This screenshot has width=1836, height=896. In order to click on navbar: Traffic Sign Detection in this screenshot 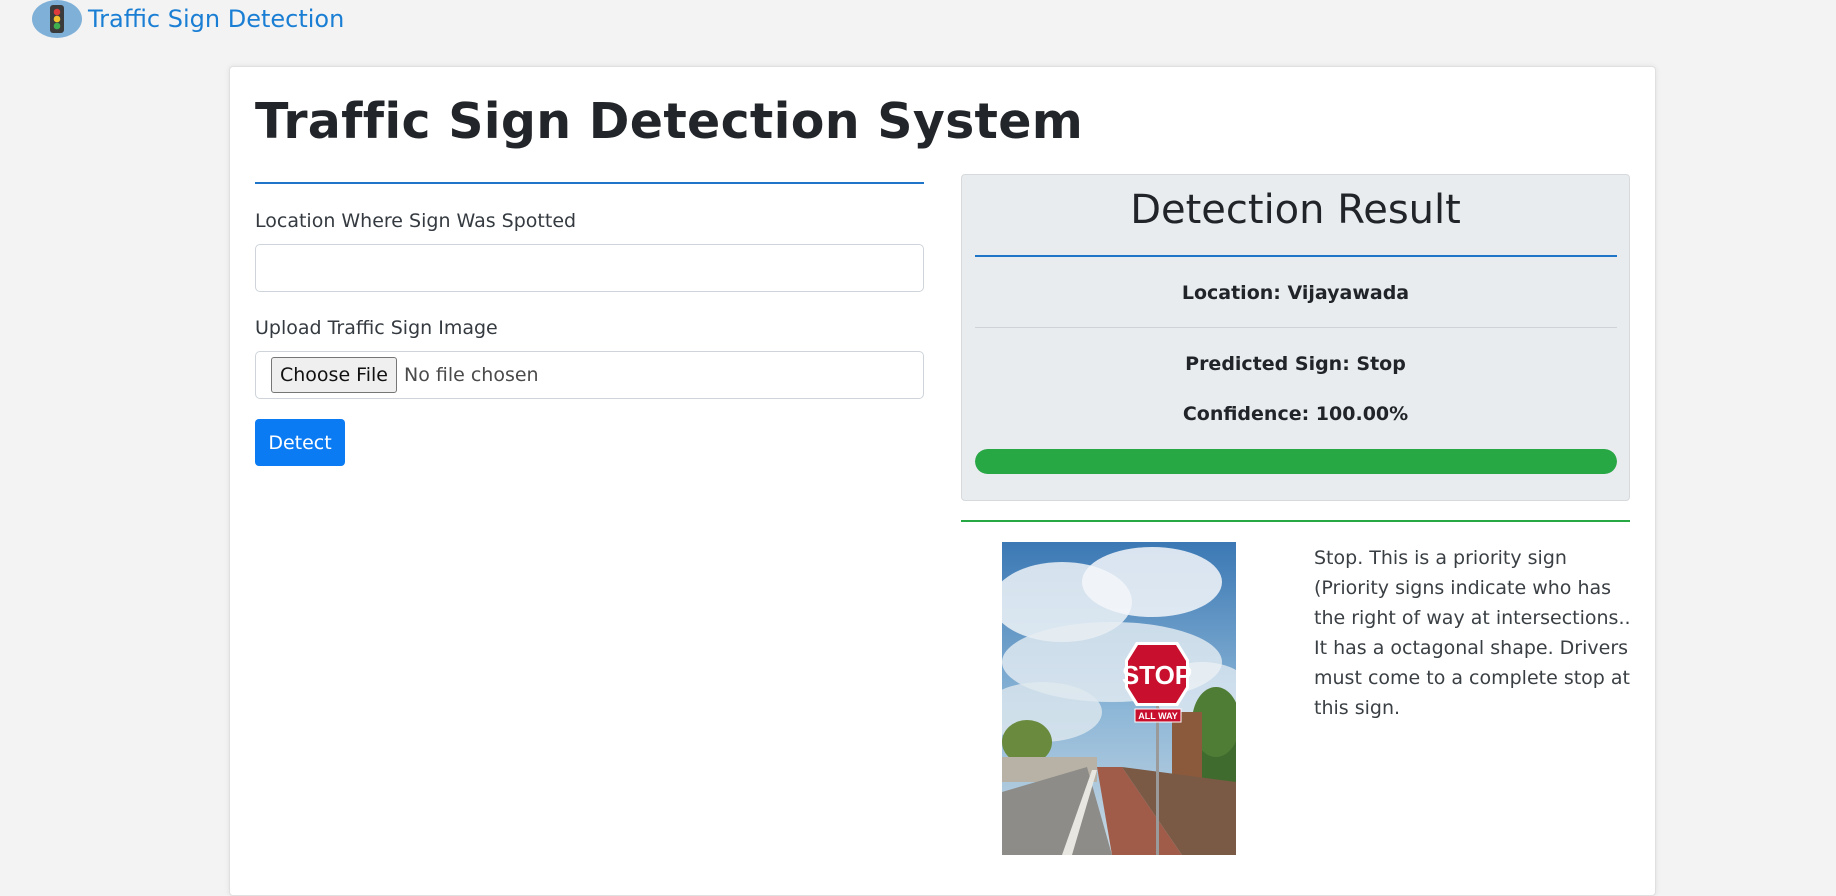, I will do `click(188, 19)`.